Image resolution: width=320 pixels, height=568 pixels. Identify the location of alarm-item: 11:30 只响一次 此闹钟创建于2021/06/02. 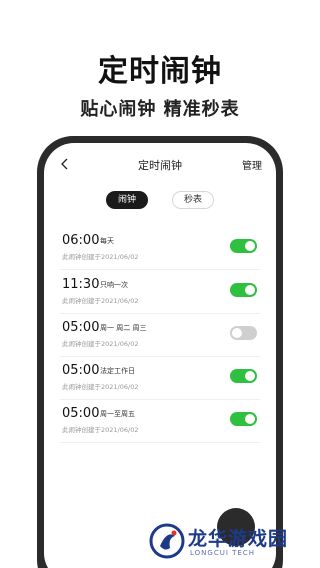
(160, 292).